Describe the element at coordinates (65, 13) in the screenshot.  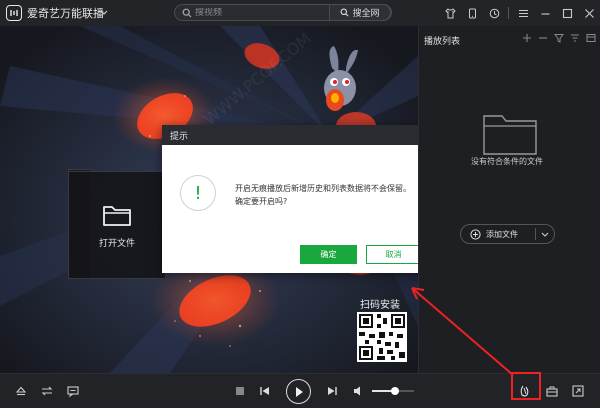
I see `app-title: 爱奇艺万能联播` at that location.